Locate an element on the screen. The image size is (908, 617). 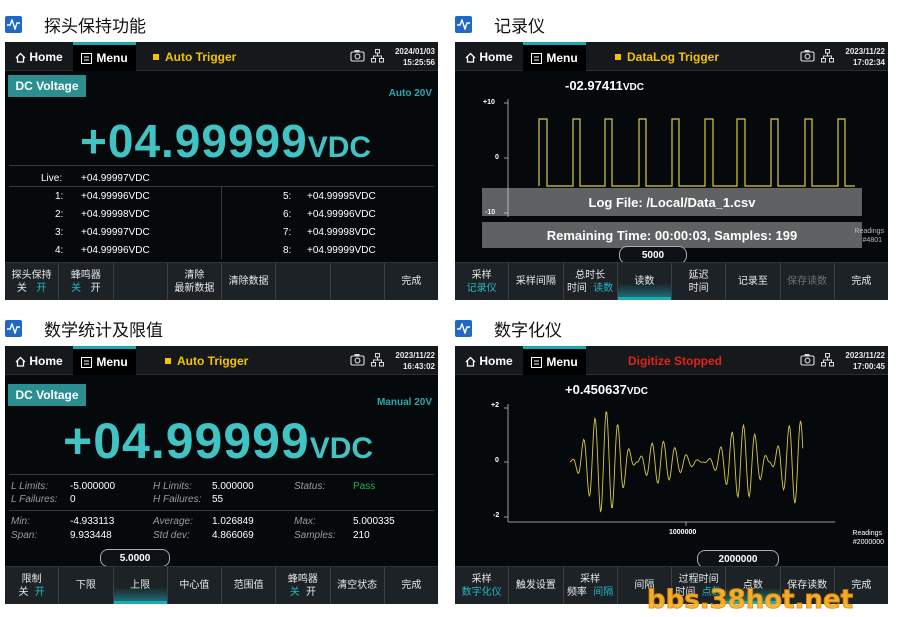
softkey-delay: 延迟 时间 is located at coordinates (699, 281).